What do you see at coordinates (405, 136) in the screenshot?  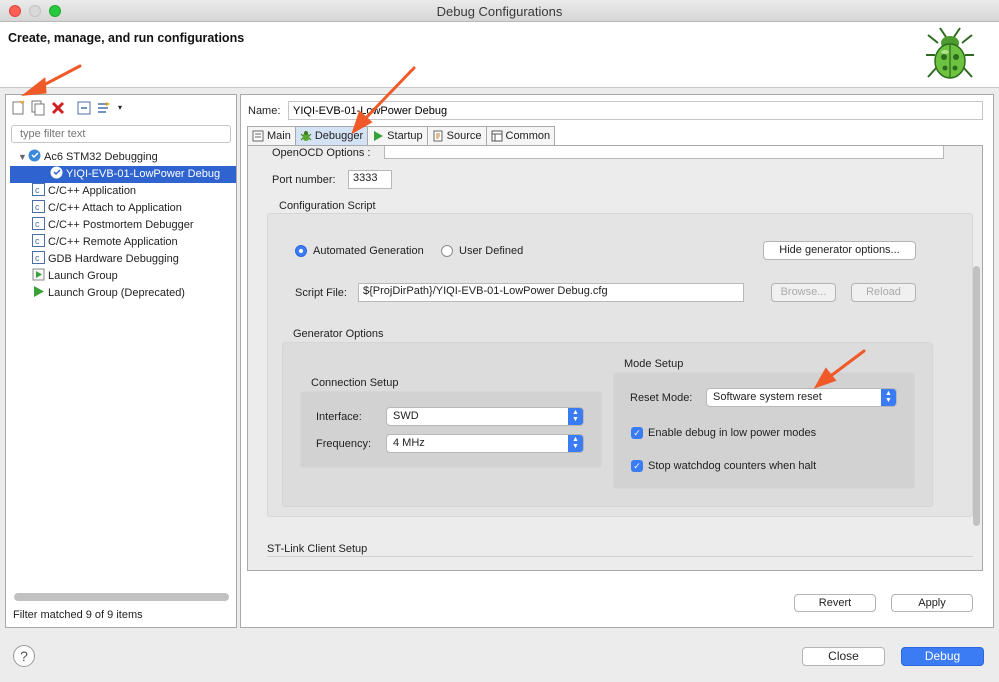 I see `tab-label: Startup` at bounding box center [405, 136].